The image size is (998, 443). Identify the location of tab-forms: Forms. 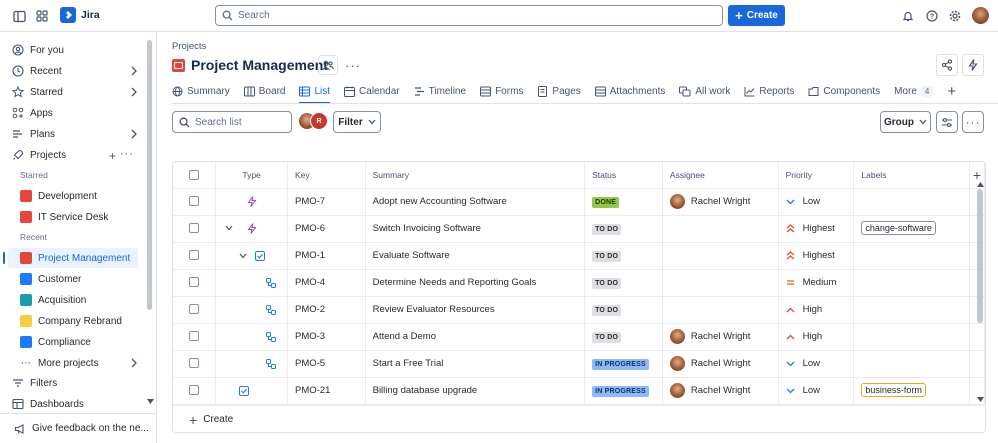
(501, 91).